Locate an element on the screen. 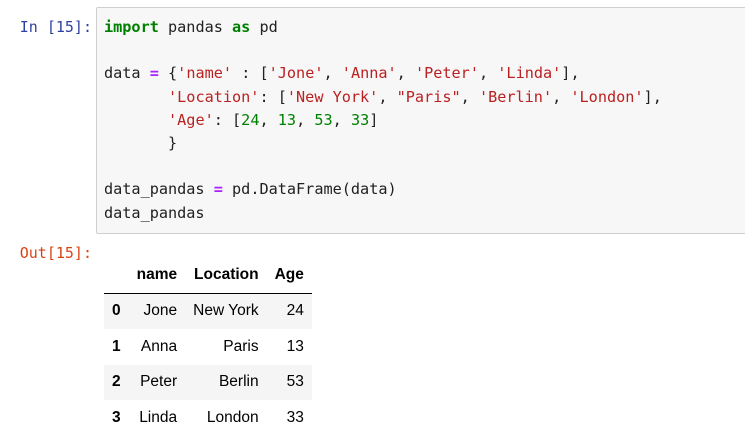 The image size is (745, 441). code-line-6: } is located at coordinates (141, 143).